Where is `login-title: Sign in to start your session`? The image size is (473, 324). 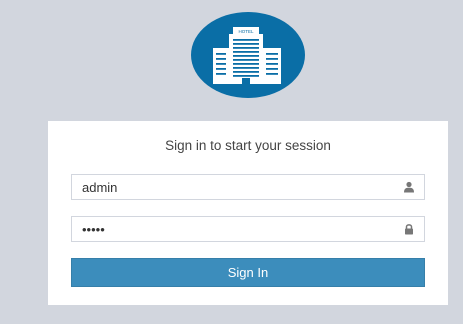 login-title: Sign in to start your session is located at coordinates (248, 145).